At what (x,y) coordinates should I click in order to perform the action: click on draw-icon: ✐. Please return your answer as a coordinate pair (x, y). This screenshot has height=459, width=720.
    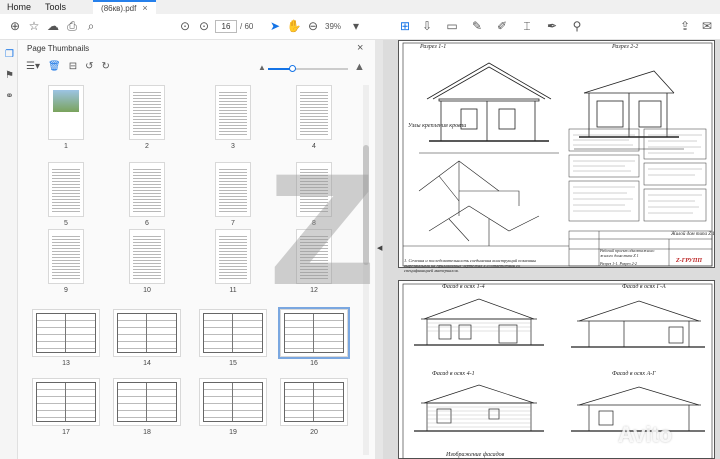
    Looking at the image, I should click on (502, 26).